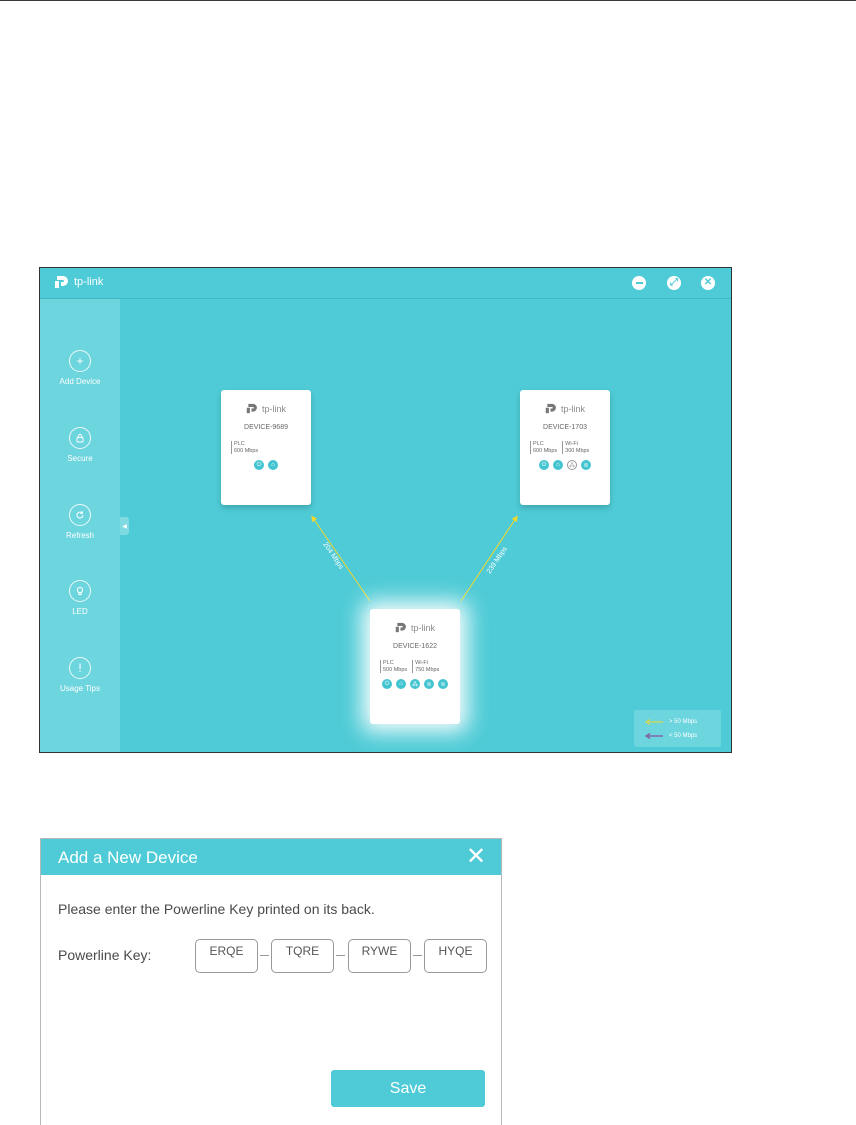  What do you see at coordinates (427, 669) in the screenshot?
I see `stat-rate: 750 Mbps` at bounding box center [427, 669].